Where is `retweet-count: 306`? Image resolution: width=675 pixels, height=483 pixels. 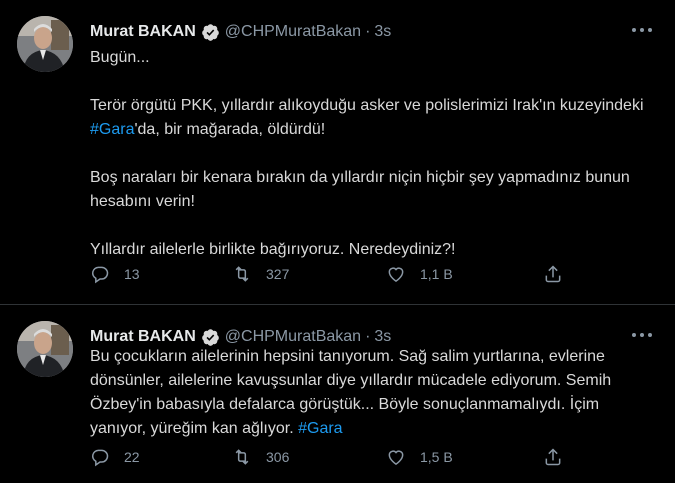
retweet-count: 306 is located at coordinates (278, 457).